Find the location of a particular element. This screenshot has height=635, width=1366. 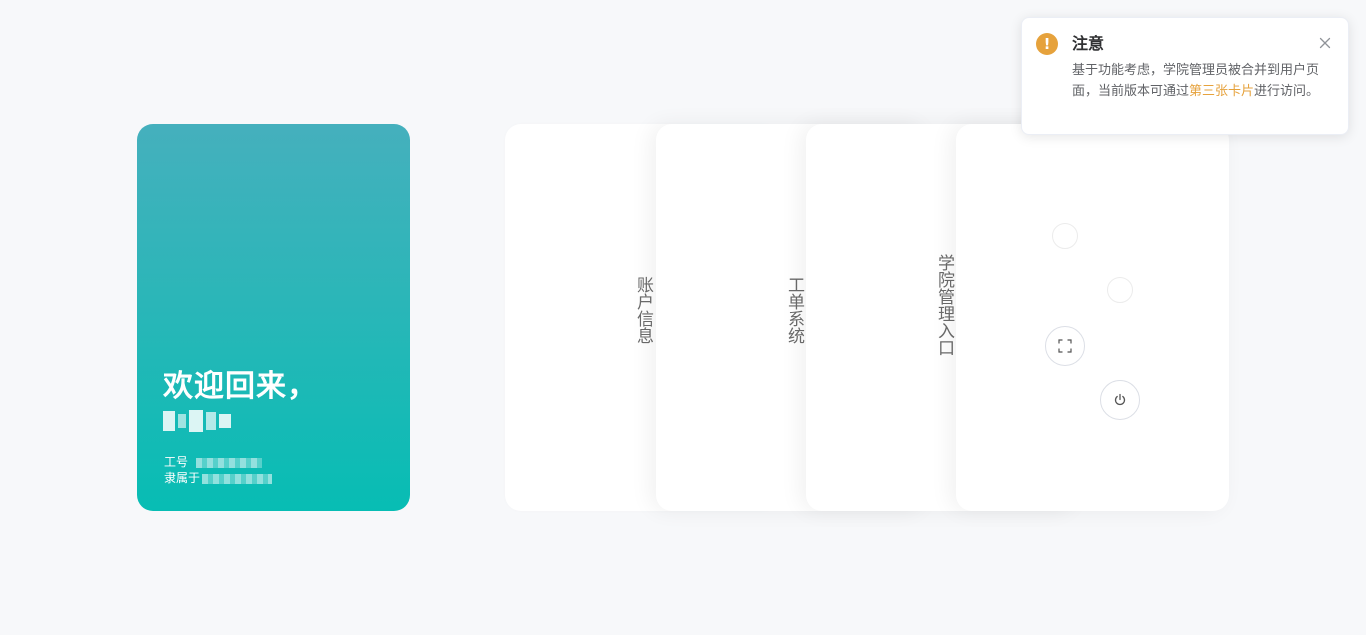

card-college-admin-label: 学院管理入口 is located at coordinates (944, 305).